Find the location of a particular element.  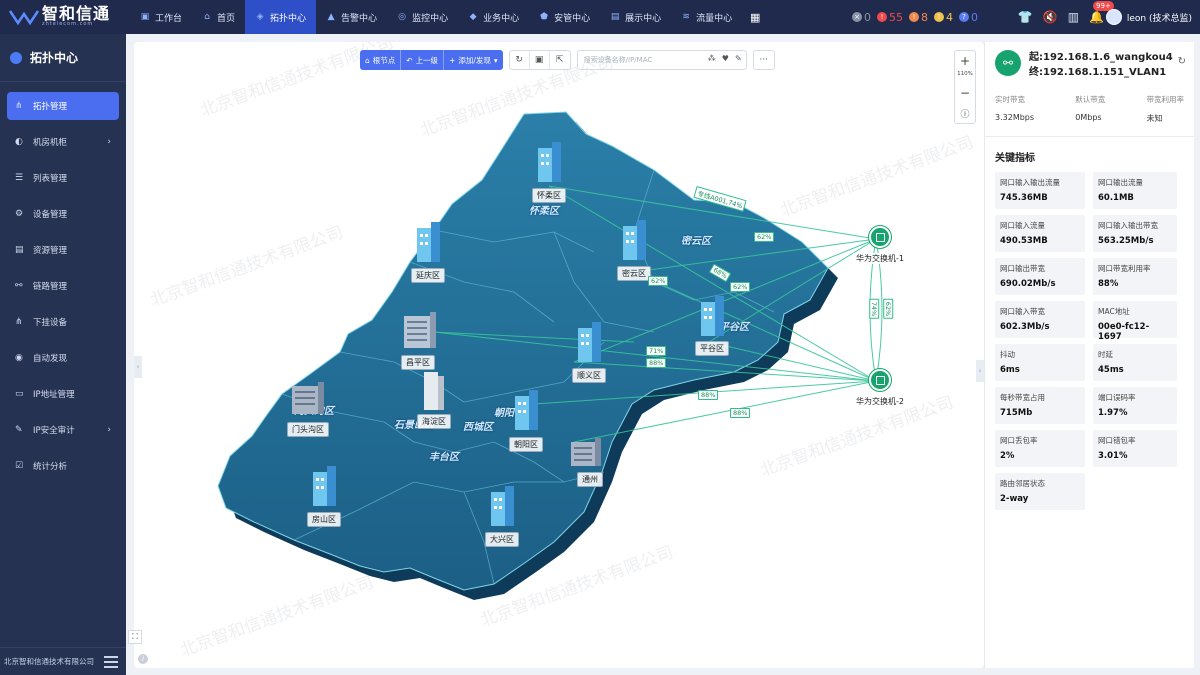

root-node-button: ⌂ 根节点 is located at coordinates (381, 60).